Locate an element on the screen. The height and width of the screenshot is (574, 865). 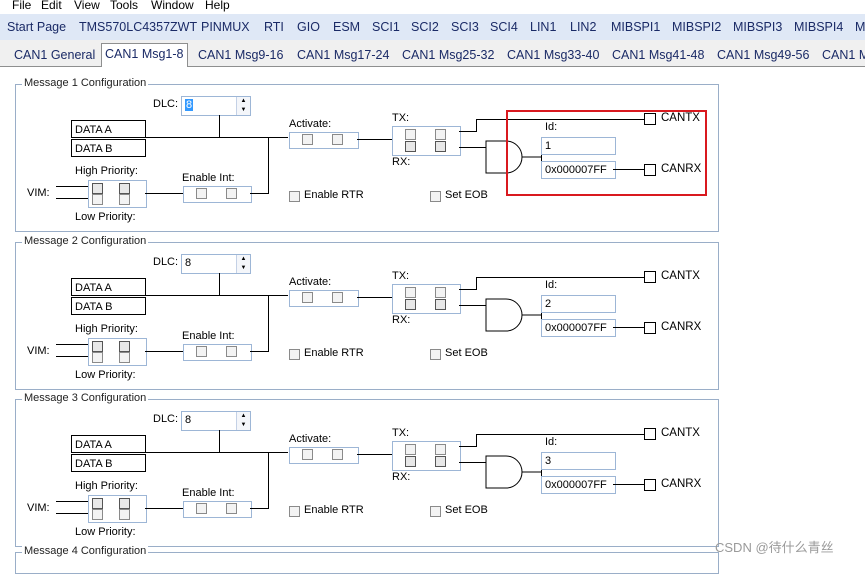
menu-window: Window is located at coordinates (172, 6).